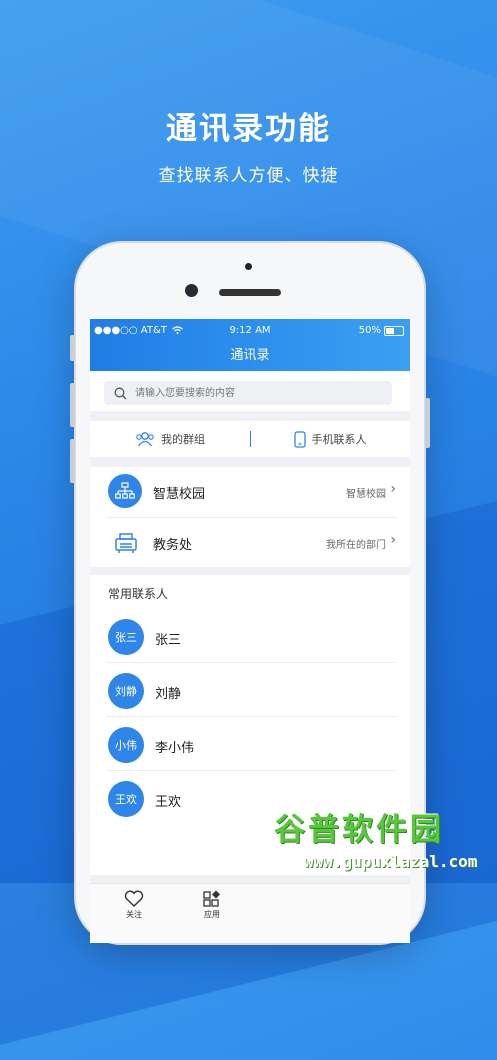  I want to click on contact-name: 刘静, so click(168, 694).